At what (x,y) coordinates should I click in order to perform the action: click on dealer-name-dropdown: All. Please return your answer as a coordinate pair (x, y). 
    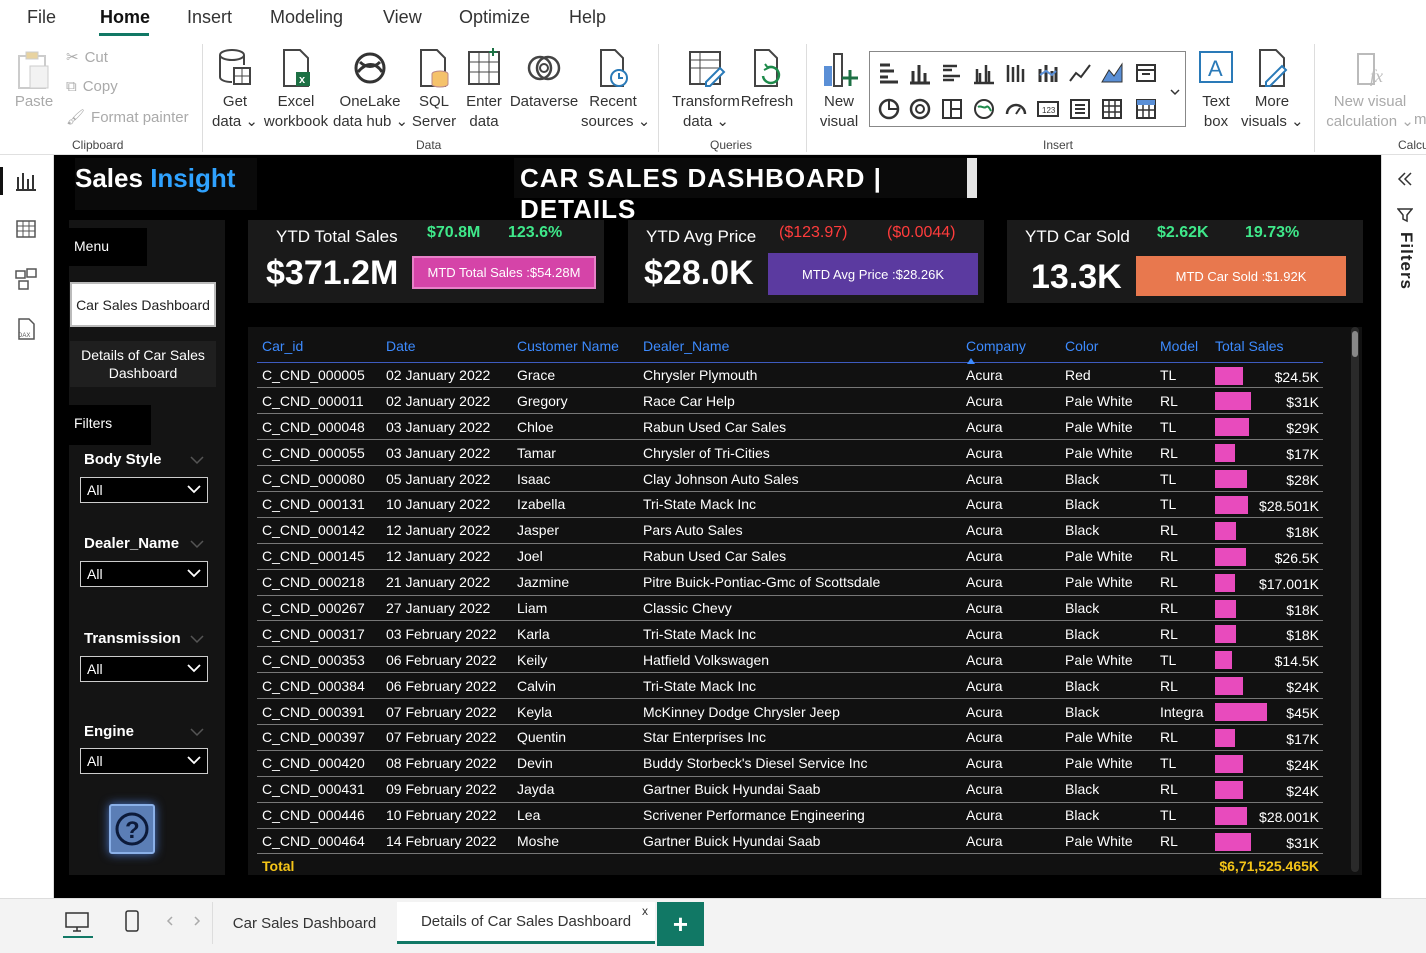
    Looking at the image, I should click on (144, 574).